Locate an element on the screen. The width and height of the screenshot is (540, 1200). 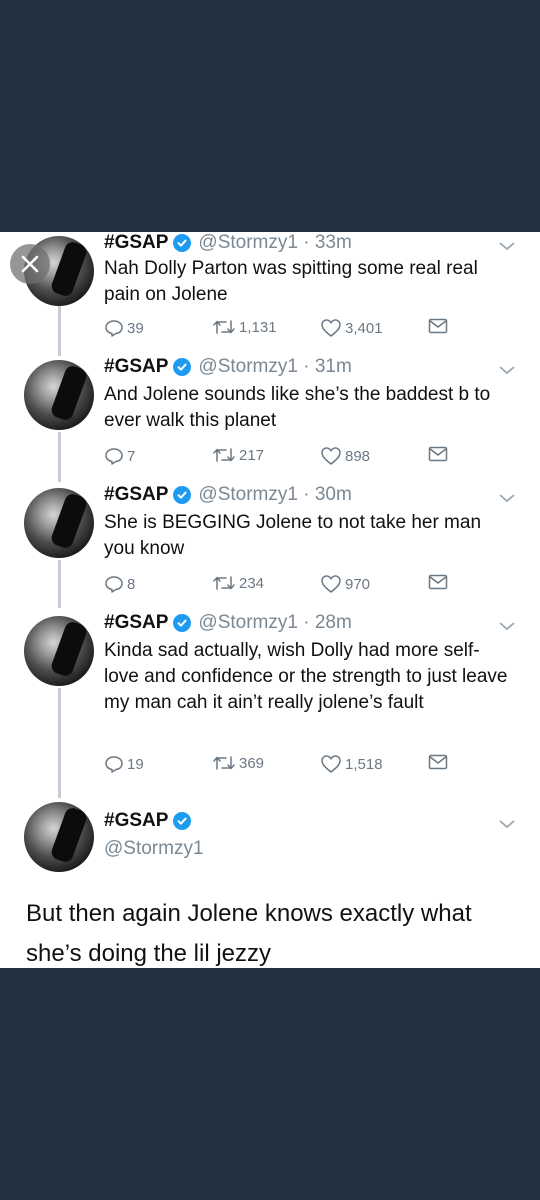
like-button: 1,518 is located at coordinates (351, 764).